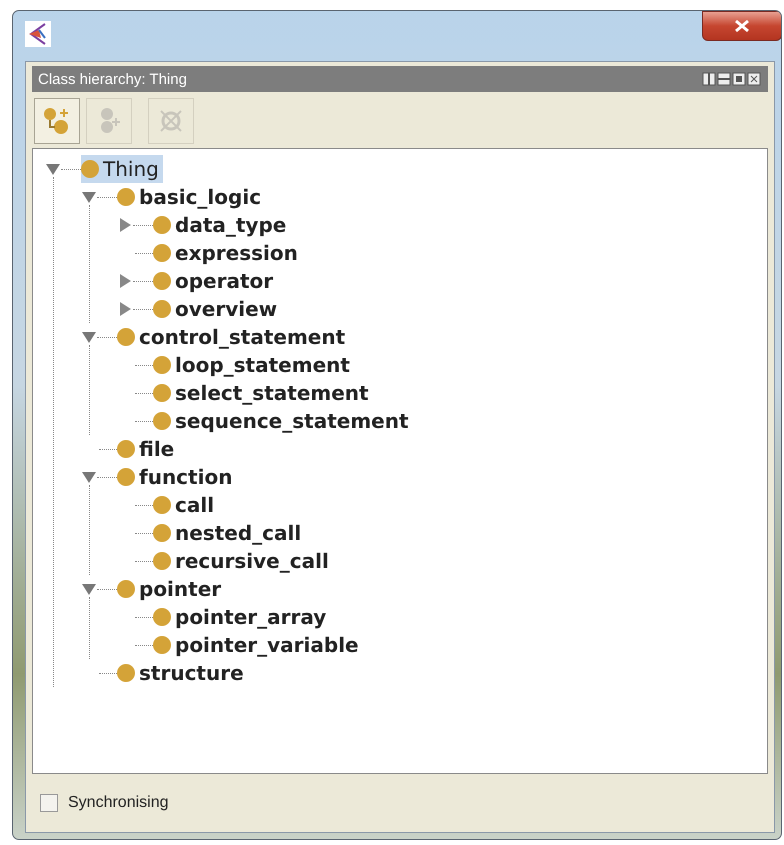 The width and height of the screenshot is (784, 845). What do you see at coordinates (243, 561) in the screenshot?
I see `tree-item: recursive_call` at bounding box center [243, 561].